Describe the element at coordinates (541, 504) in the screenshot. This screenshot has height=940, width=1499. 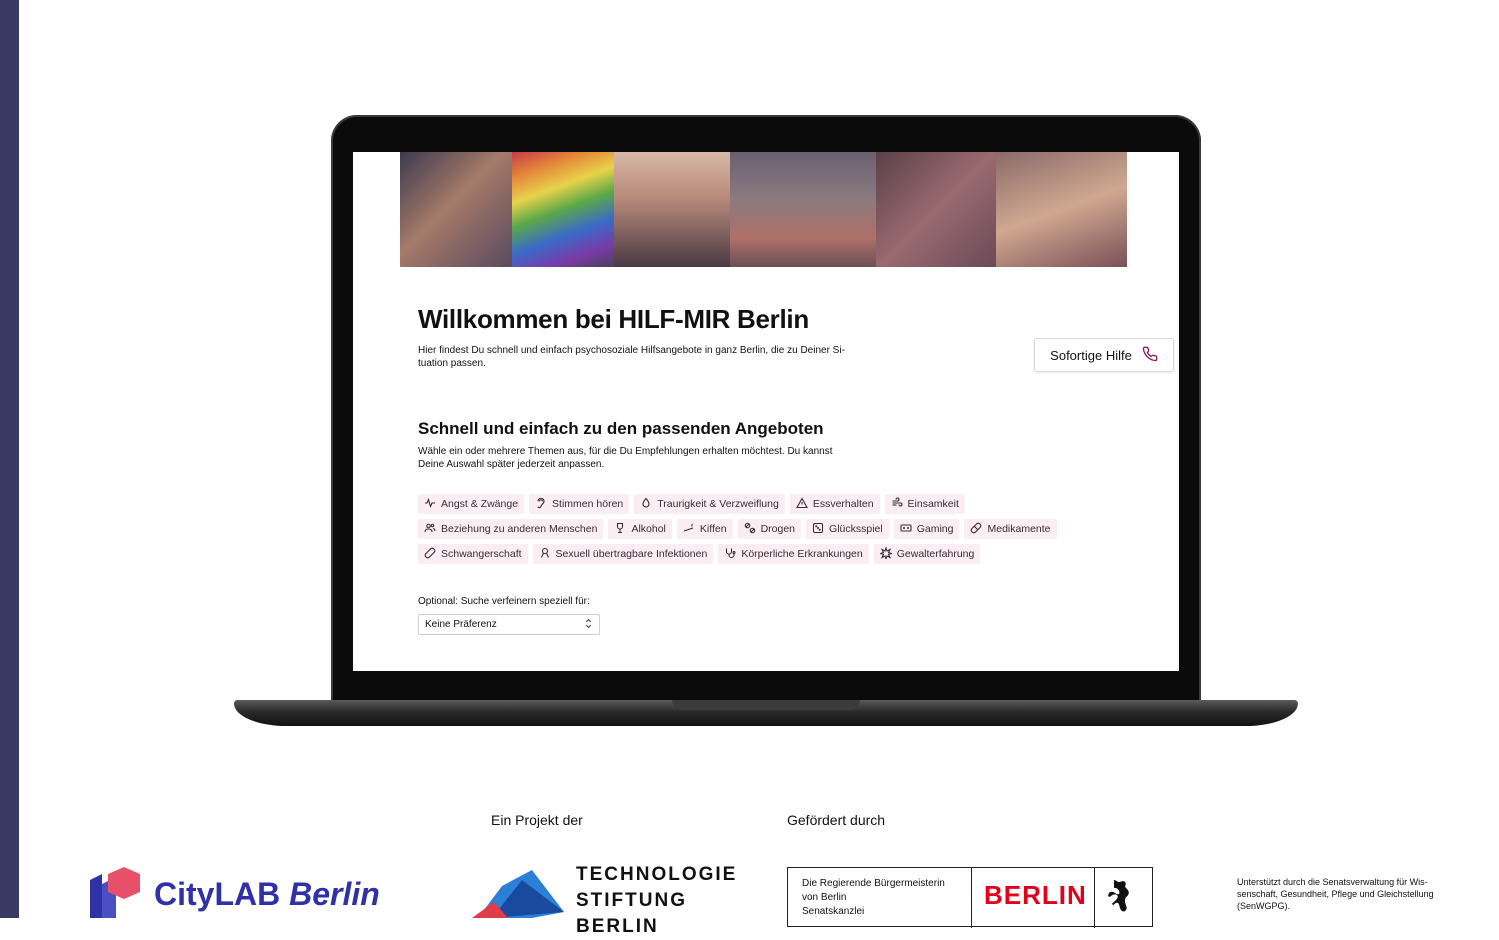
I see `ear-icon` at that location.